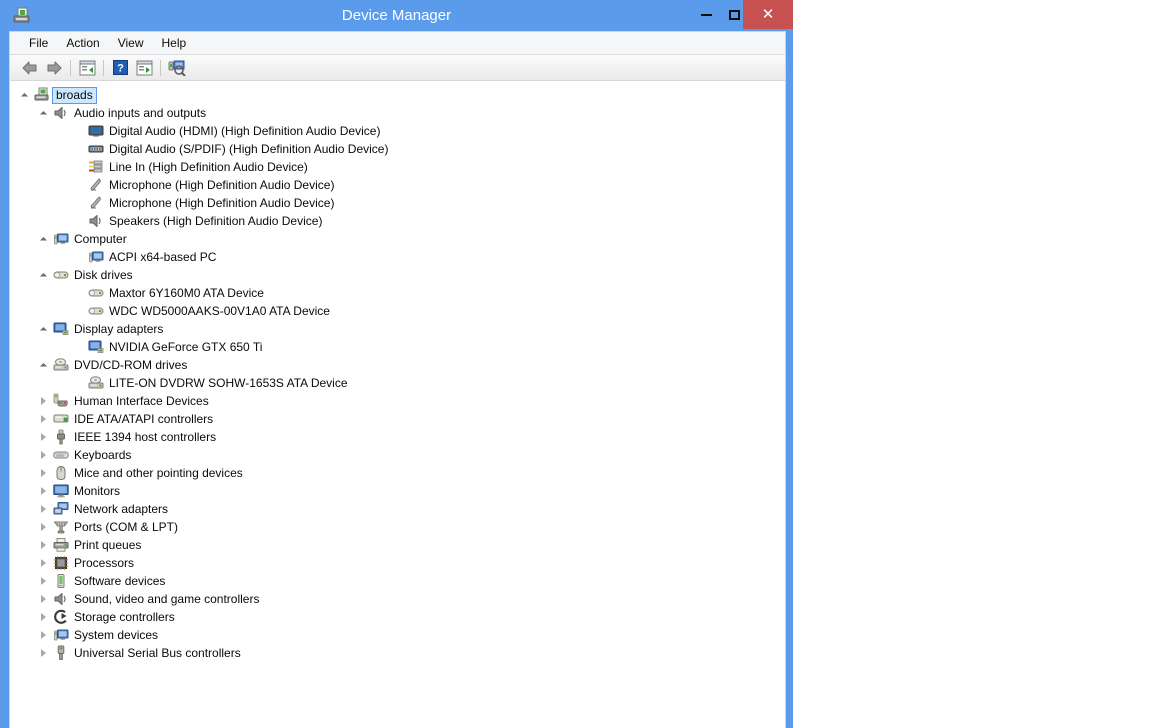  I want to click on disk-drive-icon, so click(61, 275).